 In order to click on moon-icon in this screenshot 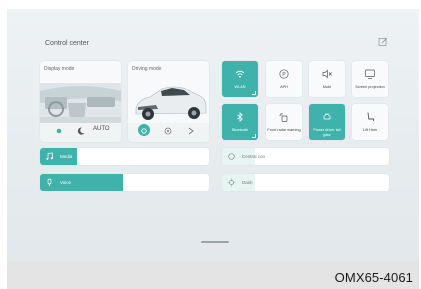, I will do `click(81, 131)`.